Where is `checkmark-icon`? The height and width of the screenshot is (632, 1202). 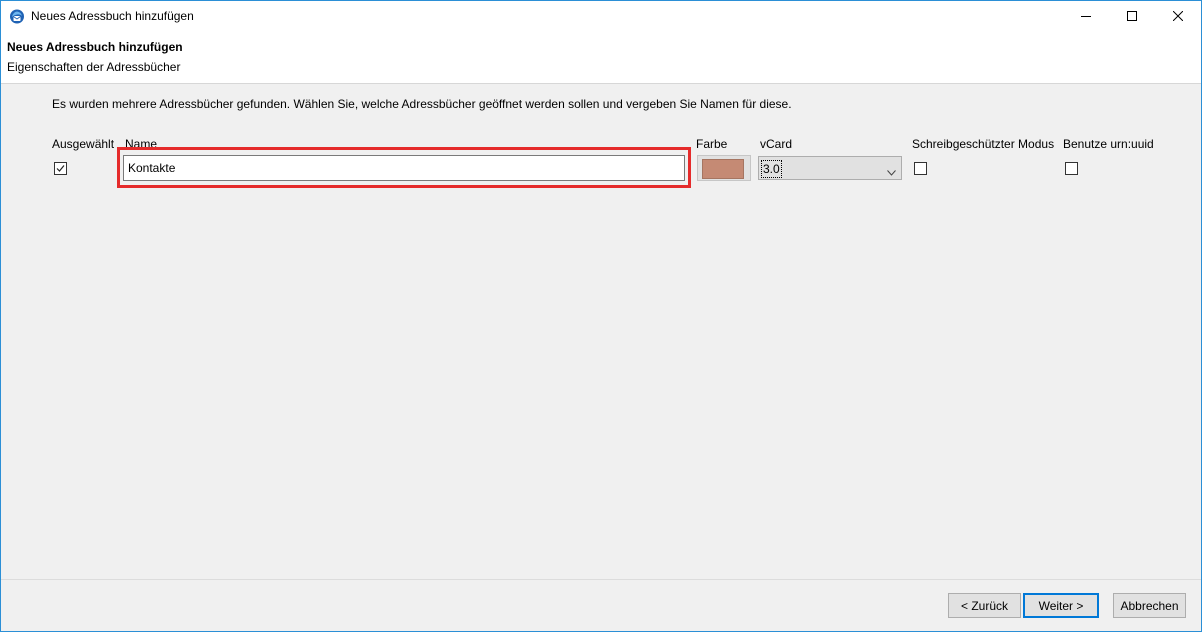
checkmark-icon is located at coordinates (60, 168).